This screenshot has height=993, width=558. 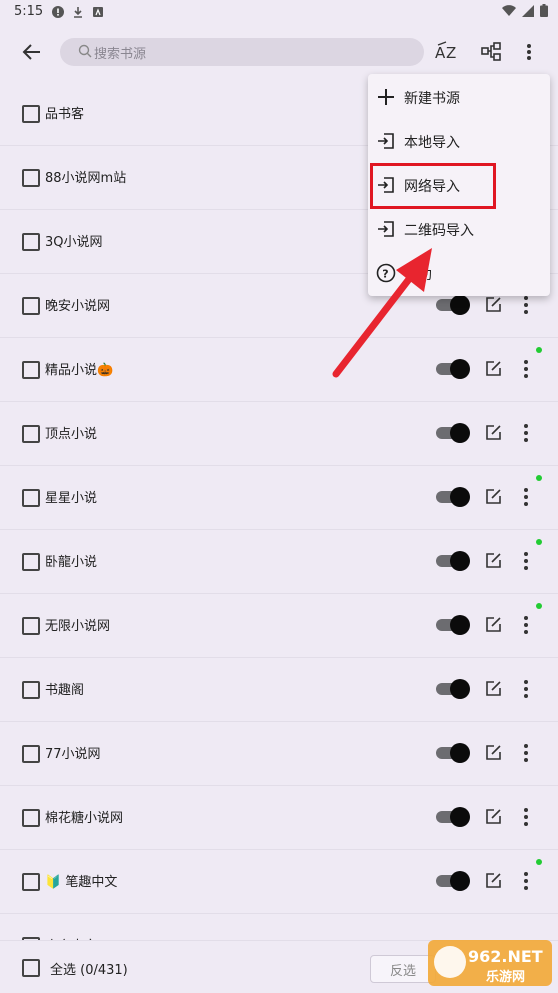 What do you see at coordinates (89, 968) in the screenshot?
I see `select-all-label: 全选 (0/431)` at bounding box center [89, 968].